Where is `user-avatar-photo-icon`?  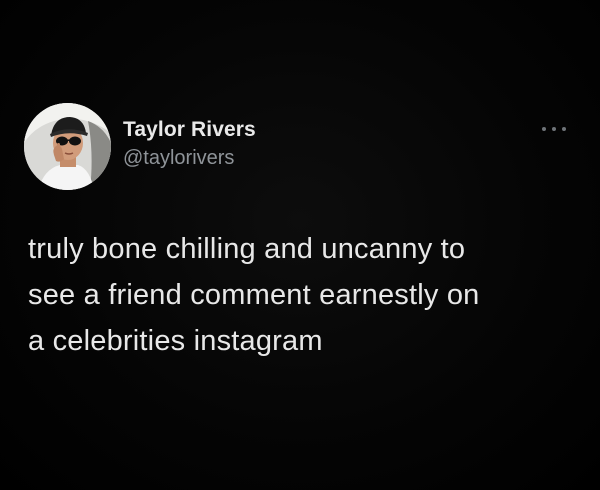
user-avatar-photo-icon is located at coordinates (67, 146).